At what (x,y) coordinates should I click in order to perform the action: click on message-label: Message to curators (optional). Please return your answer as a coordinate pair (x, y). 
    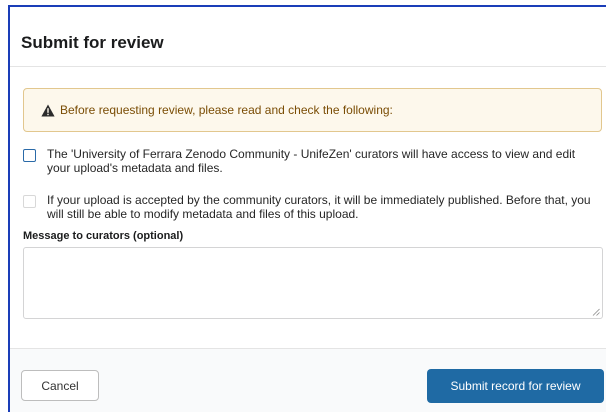
    Looking at the image, I should click on (103, 236).